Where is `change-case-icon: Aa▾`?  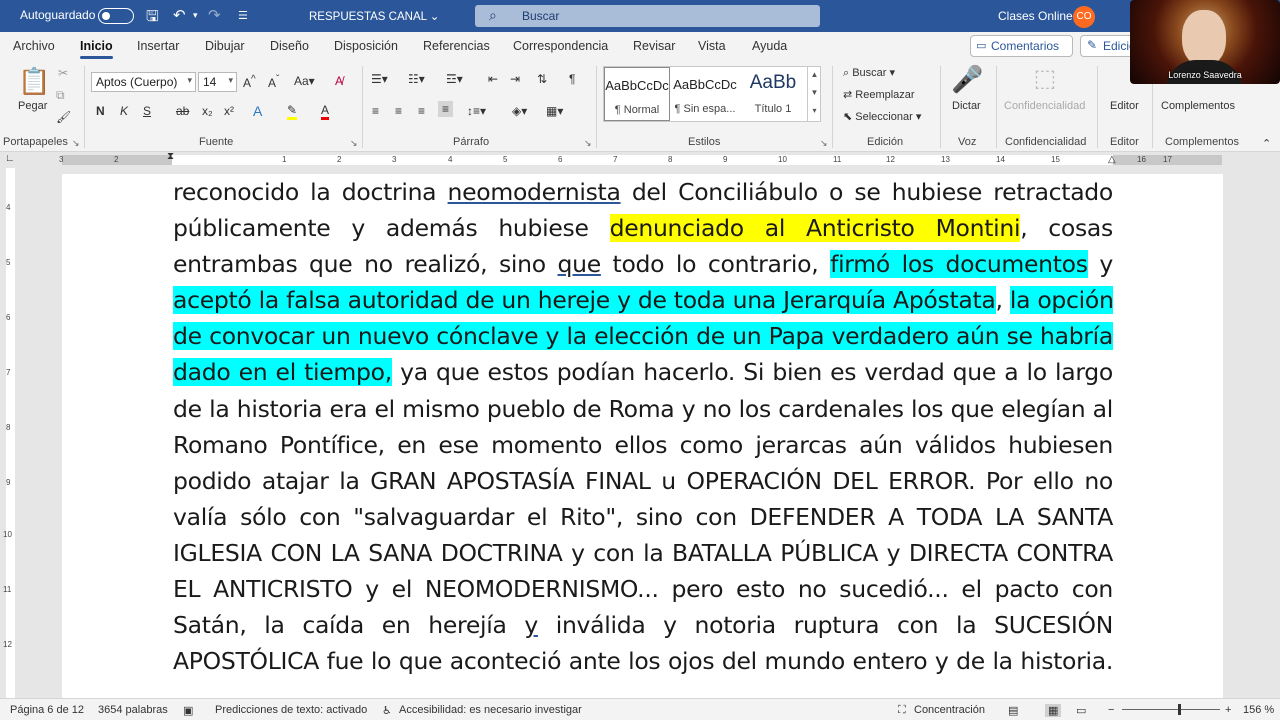 change-case-icon: Aa▾ is located at coordinates (304, 81).